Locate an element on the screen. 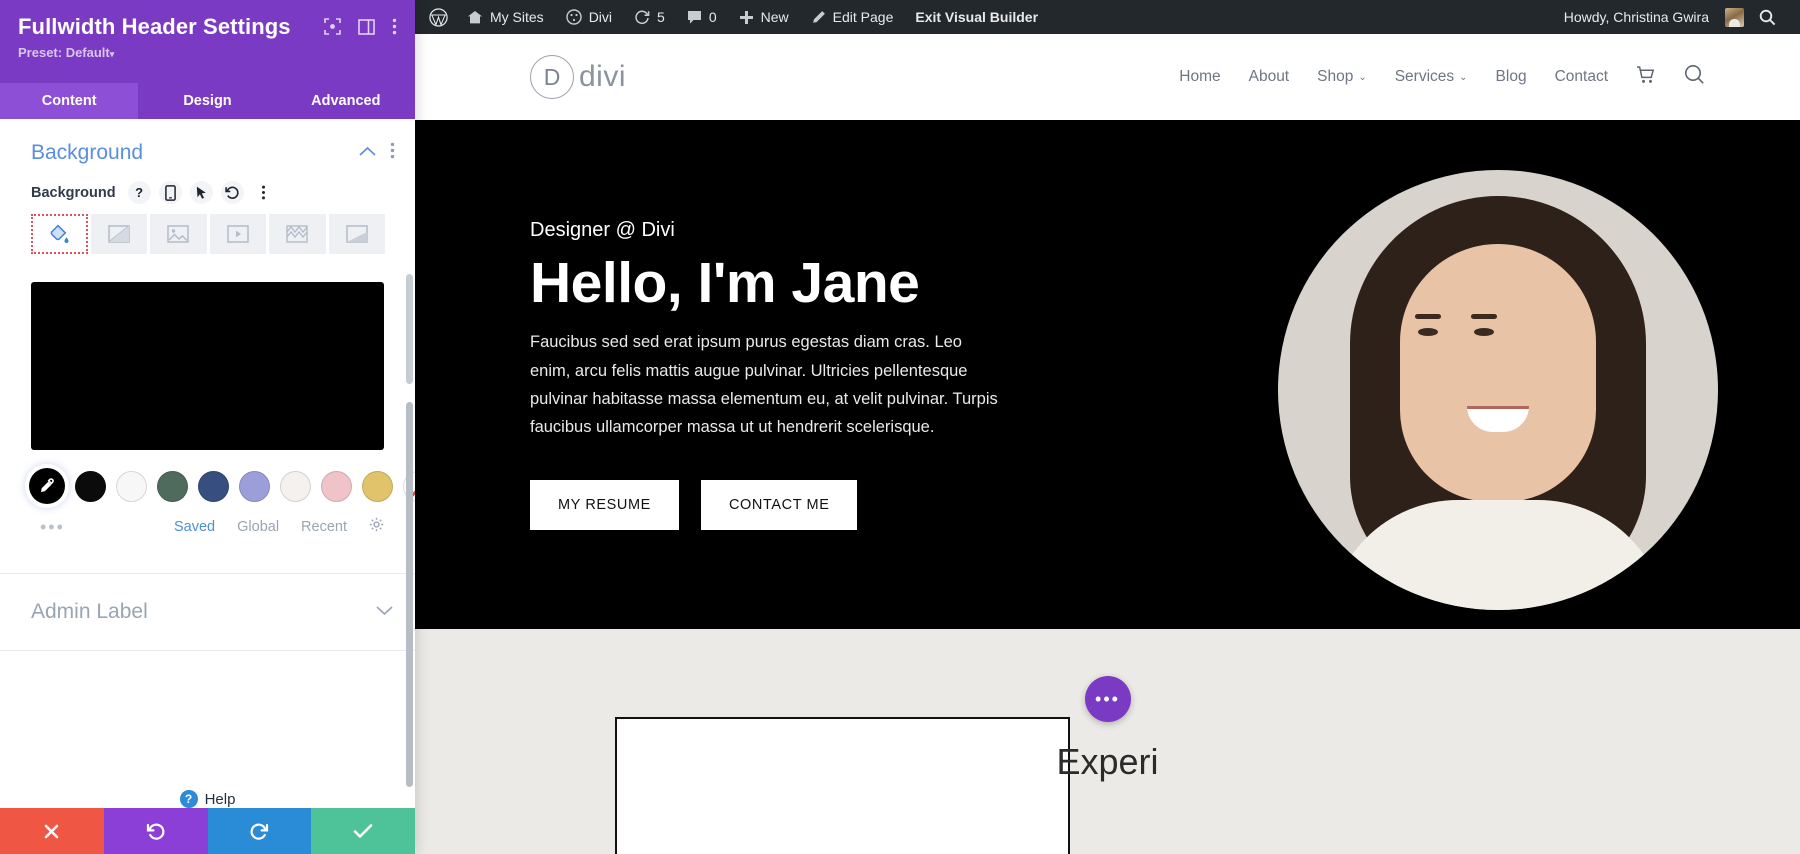 This screenshot has width=1800, height=854. pencil-icon is located at coordinates (818, 16).